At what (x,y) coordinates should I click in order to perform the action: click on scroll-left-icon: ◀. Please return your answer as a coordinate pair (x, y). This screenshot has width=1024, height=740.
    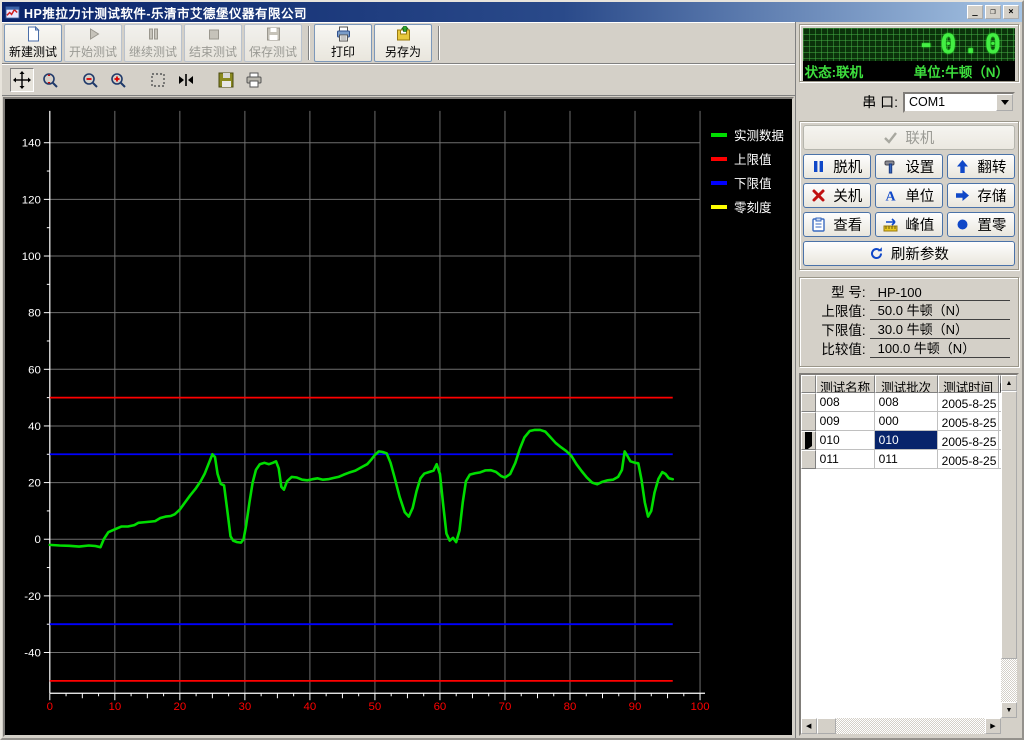
    Looking at the image, I should click on (808, 726).